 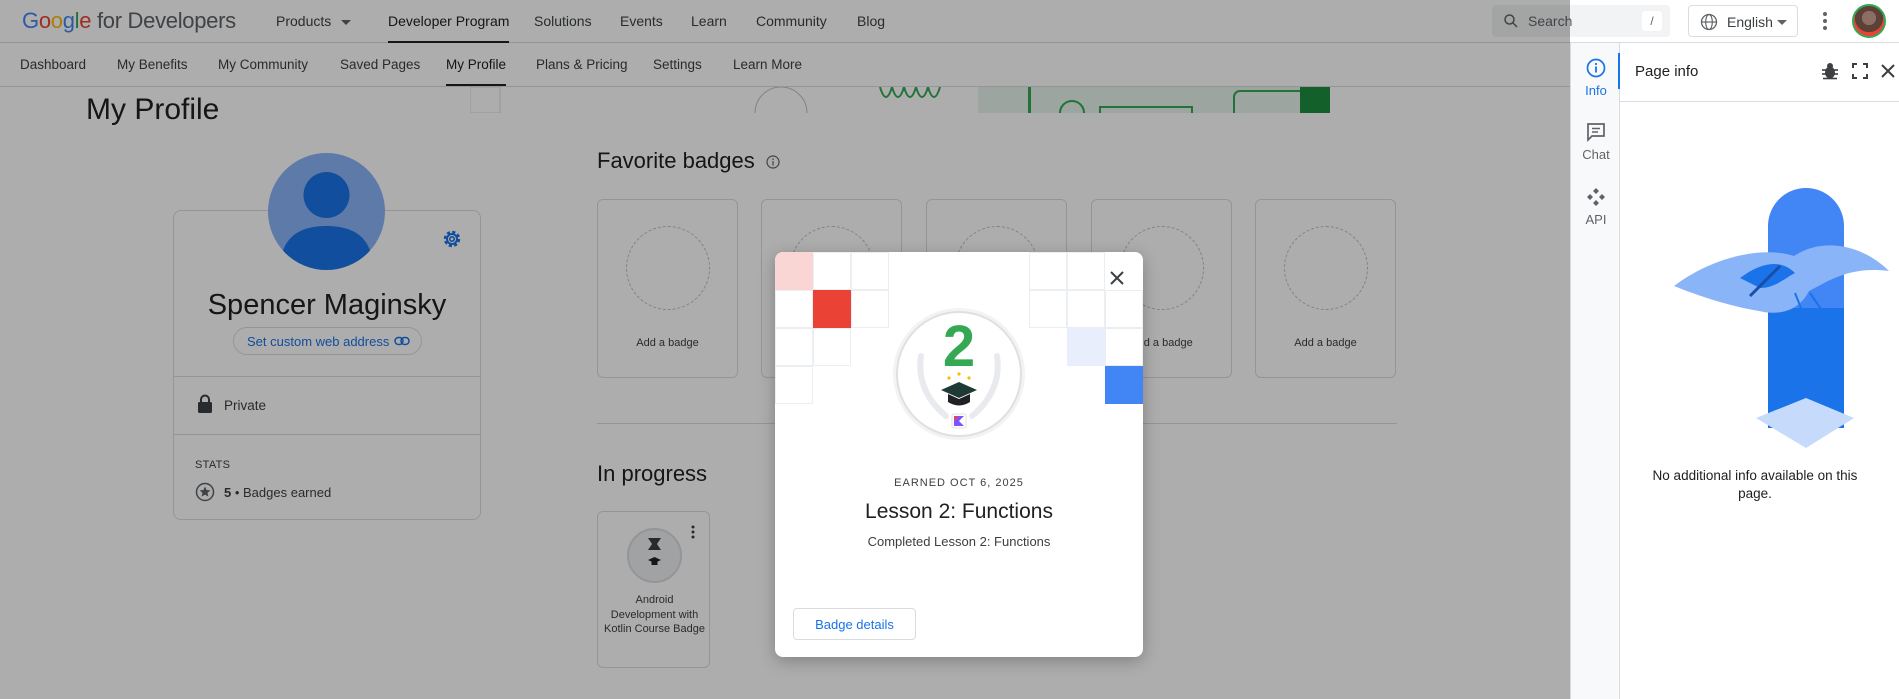 I want to click on rail-tab-info: Info, so click(x=1596, y=77).